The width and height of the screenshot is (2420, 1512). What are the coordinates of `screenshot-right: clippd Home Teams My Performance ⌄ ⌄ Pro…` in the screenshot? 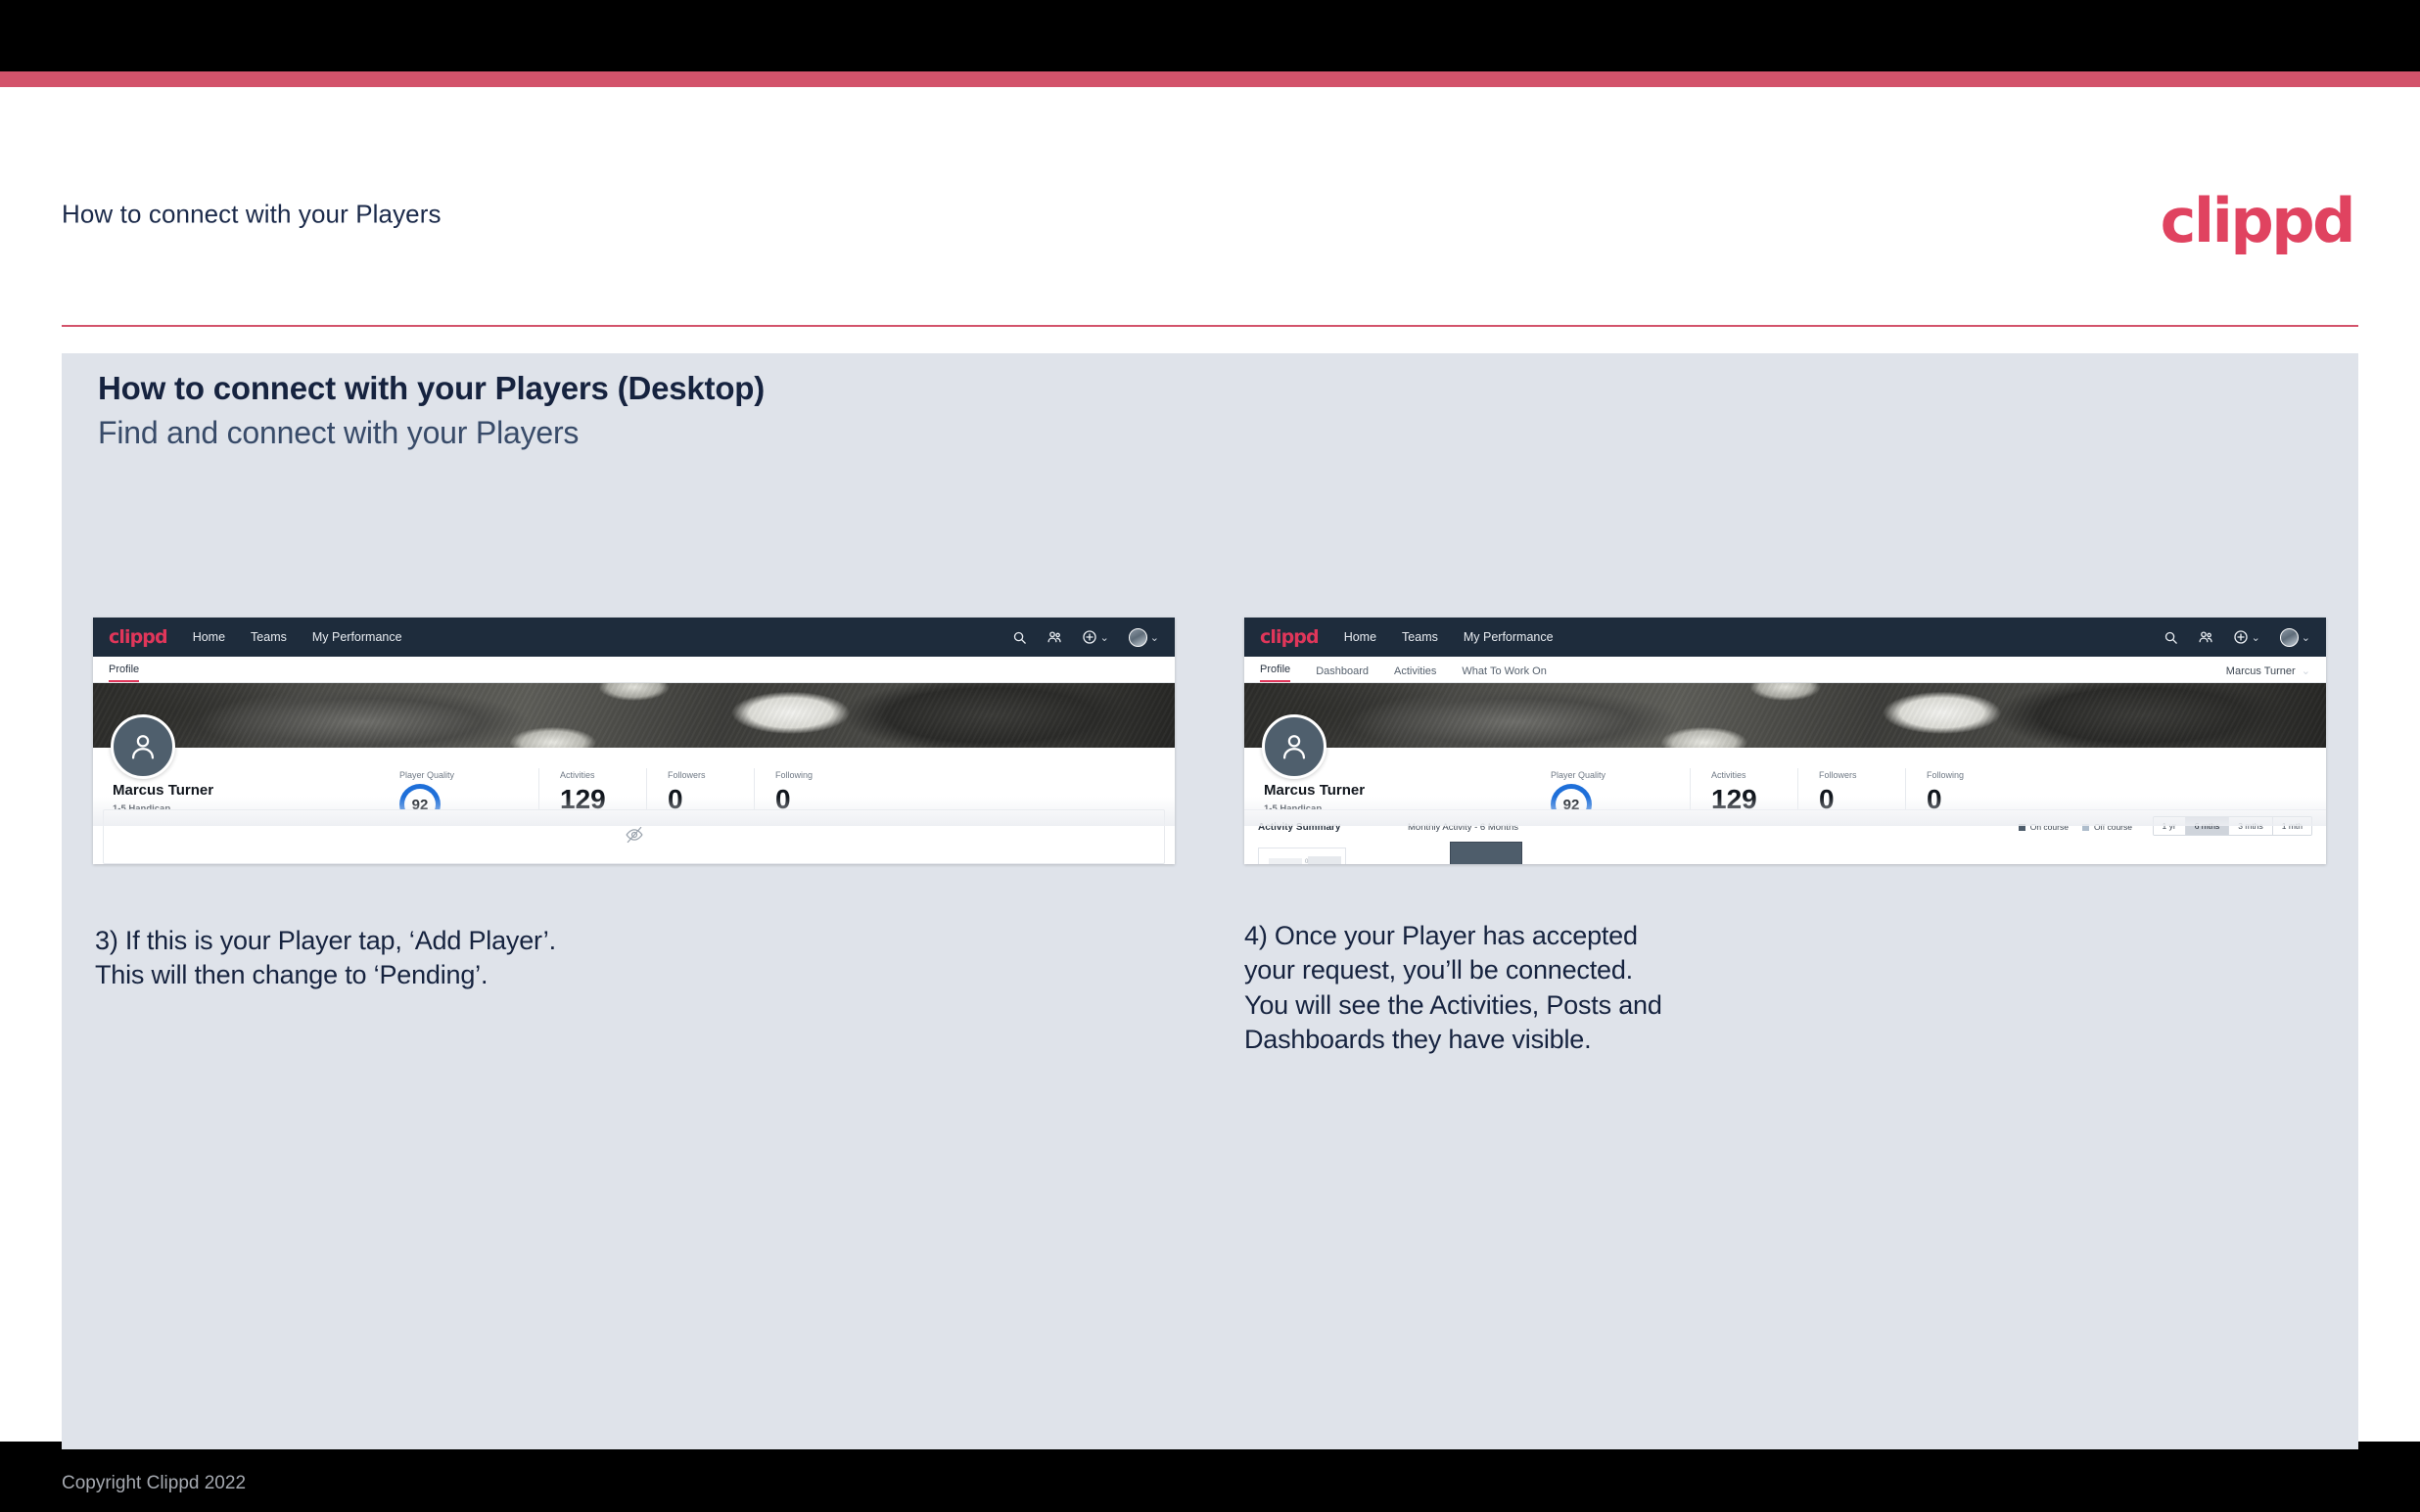 It's located at (1785, 741).